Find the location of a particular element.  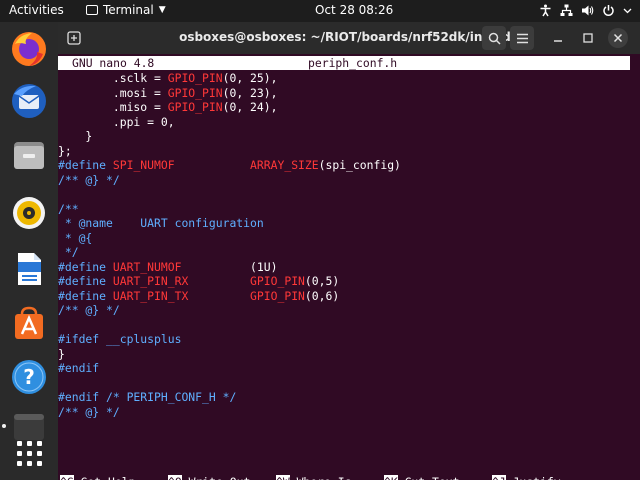

writer-icon is located at coordinates (29, 269).